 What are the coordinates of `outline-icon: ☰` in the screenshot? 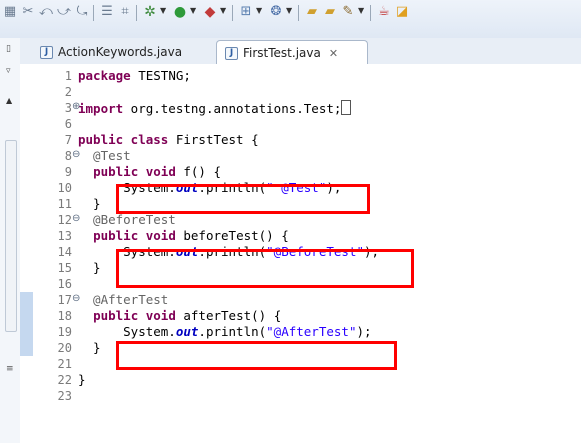 It's located at (107, 12).